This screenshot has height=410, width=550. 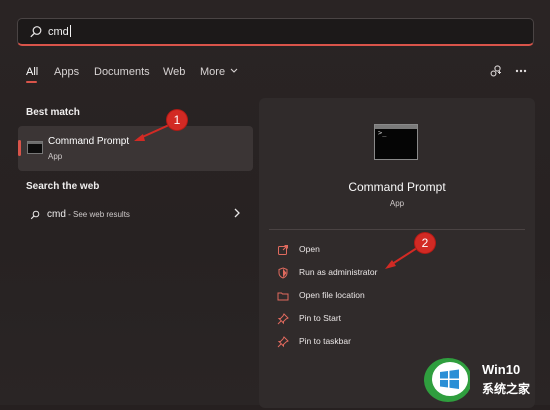 What do you see at coordinates (177, 120) in the screenshot?
I see `annotation-badge-1: 1` at bounding box center [177, 120].